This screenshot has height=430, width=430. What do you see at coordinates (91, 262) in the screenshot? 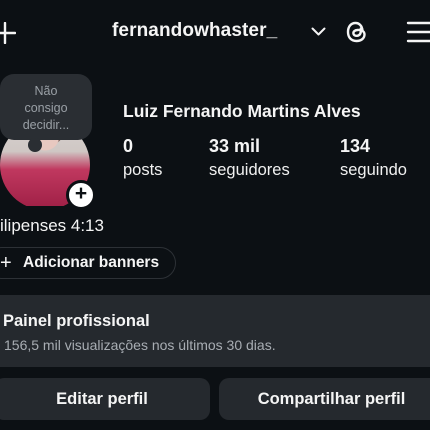
I see `add-banners-label: Adicionar banners` at bounding box center [91, 262].